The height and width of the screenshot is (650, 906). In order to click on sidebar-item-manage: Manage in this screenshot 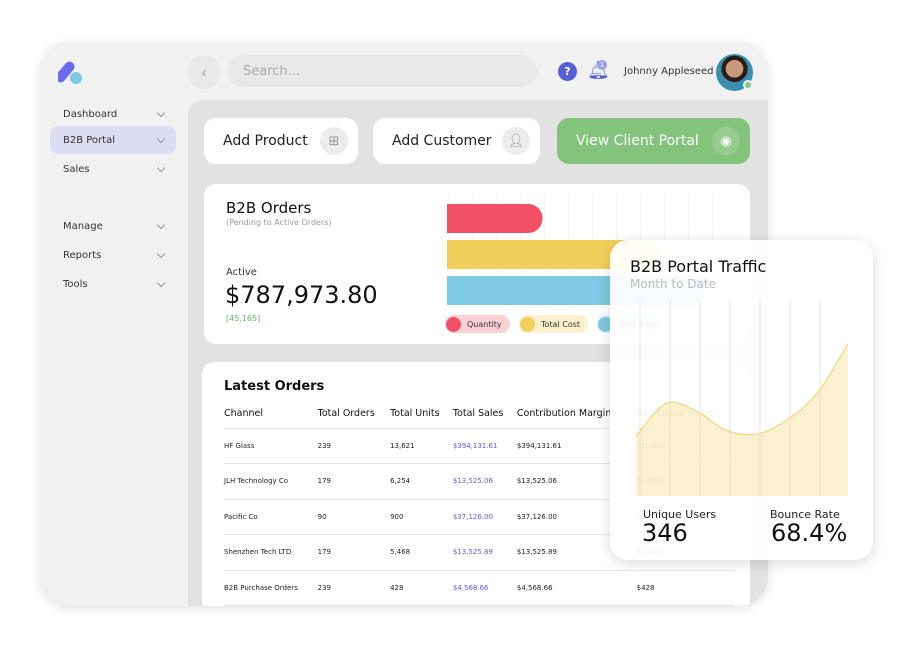, I will do `click(113, 226)`.